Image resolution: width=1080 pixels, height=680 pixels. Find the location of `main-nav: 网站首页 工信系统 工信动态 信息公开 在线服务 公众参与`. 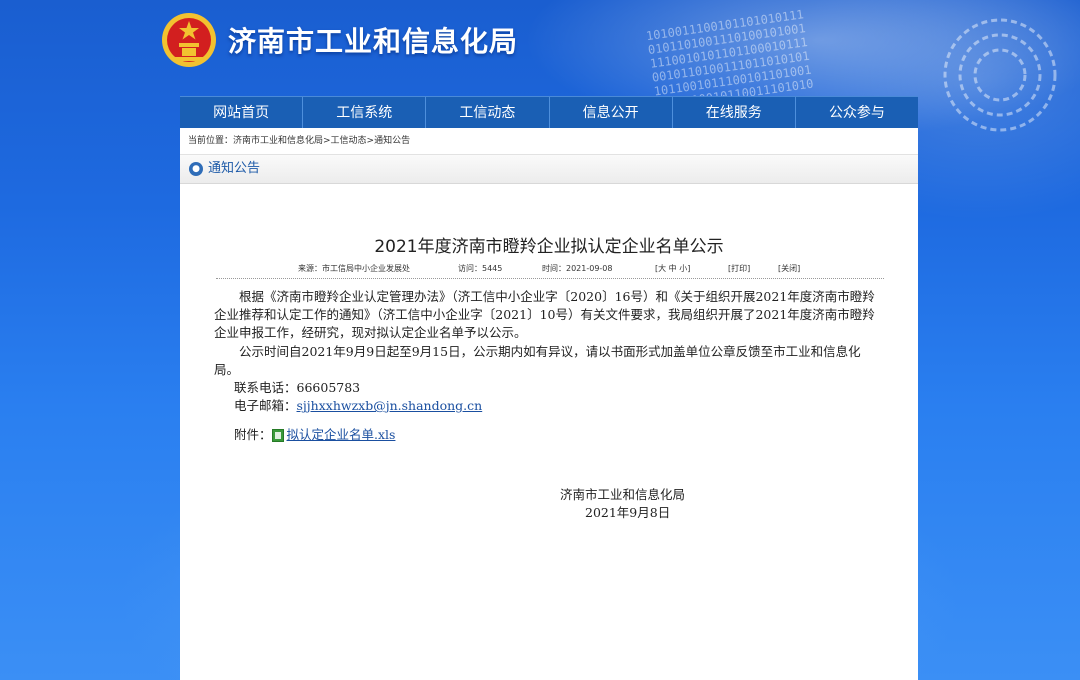

main-nav: 网站首页 工信系统 工信动态 信息公开 在线服务 公众参与 is located at coordinates (549, 112).